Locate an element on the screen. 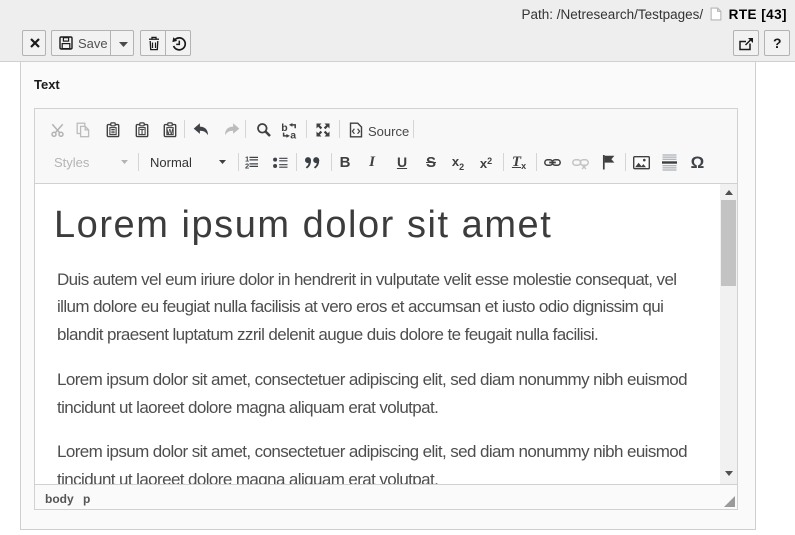  svg-text: 2 is located at coordinates (247, 165).